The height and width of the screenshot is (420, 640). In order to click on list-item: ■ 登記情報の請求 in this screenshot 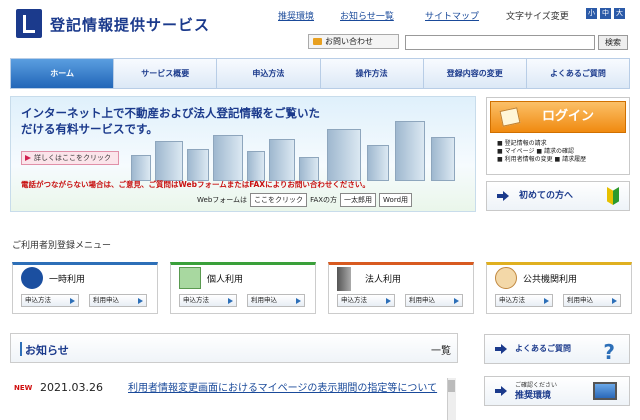, I will do `click(522, 143)`.